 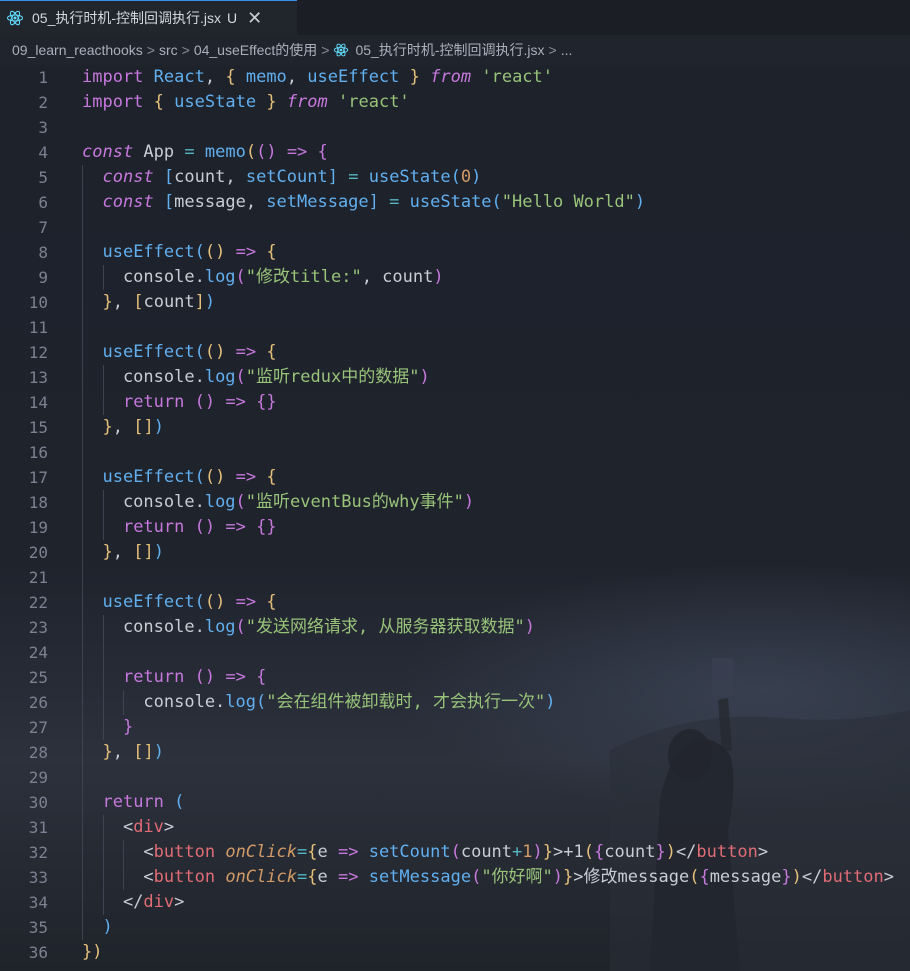 What do you see at coordinates (455, 752) in the screenshot?
I see `code-line: 28 }, [])` at bounding box center [455, 752].